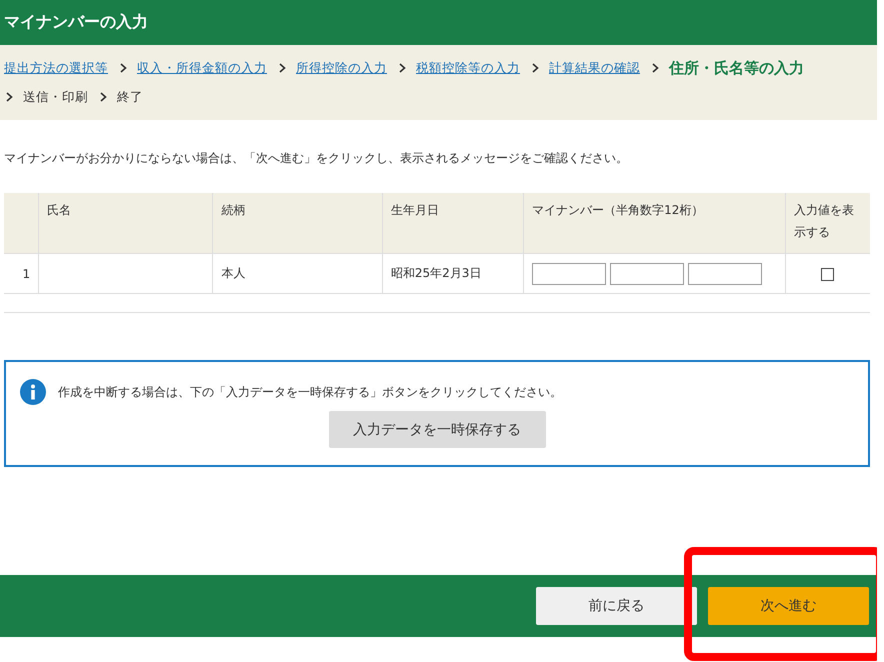 Image resolution: width=884 pixels, height=662 pixels. What do you see at coordinates (33, 392) in the screenshot?
I see `info-icon` at bounding box center [33, 392].